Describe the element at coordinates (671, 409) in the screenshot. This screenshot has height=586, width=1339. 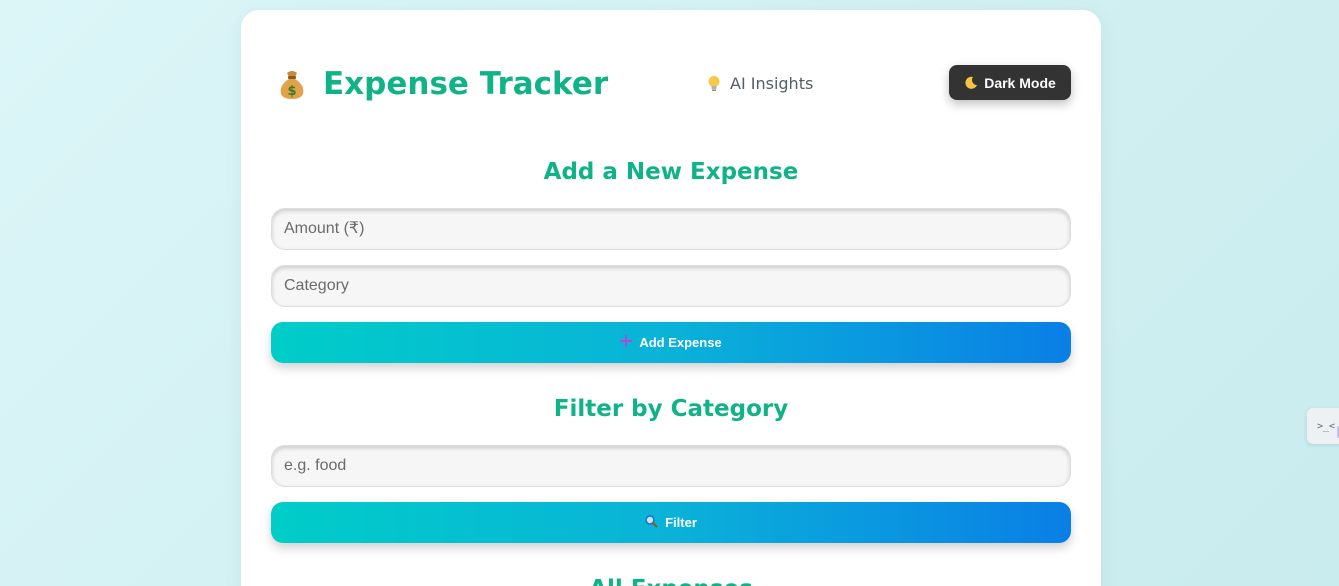
I see `filter-heading: Filter by Category` at that location.